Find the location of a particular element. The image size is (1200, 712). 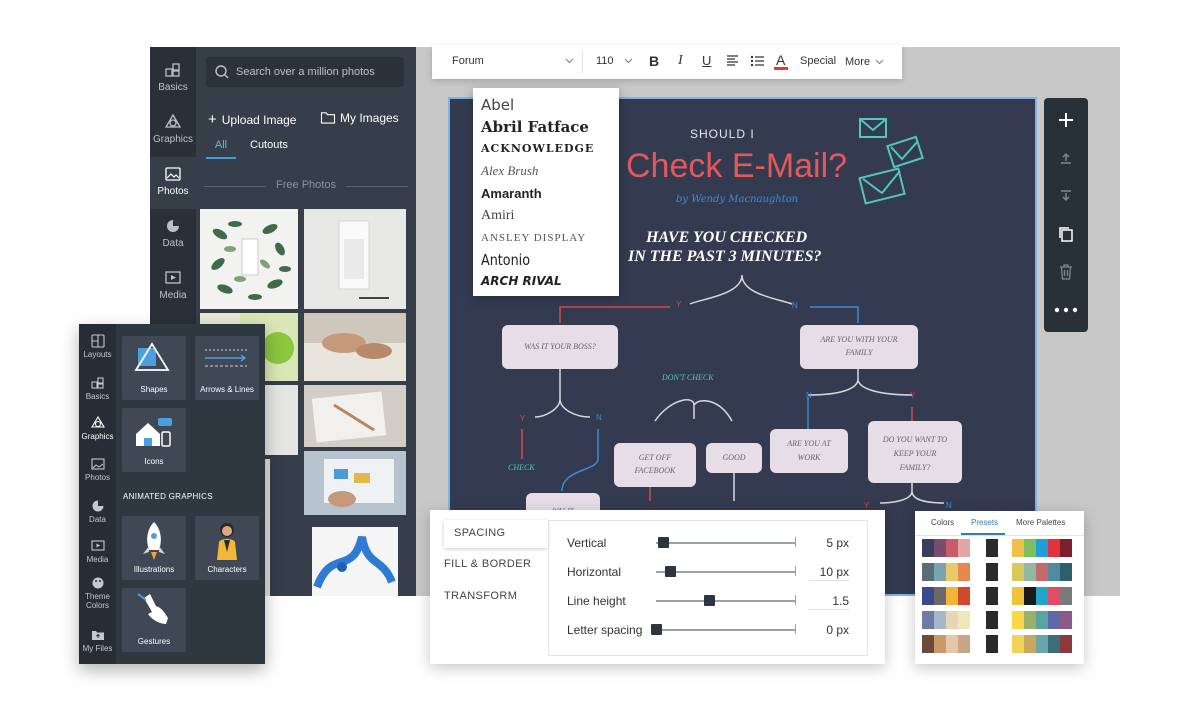

photo-thumb-sketch is located at coordinates (355, 416).